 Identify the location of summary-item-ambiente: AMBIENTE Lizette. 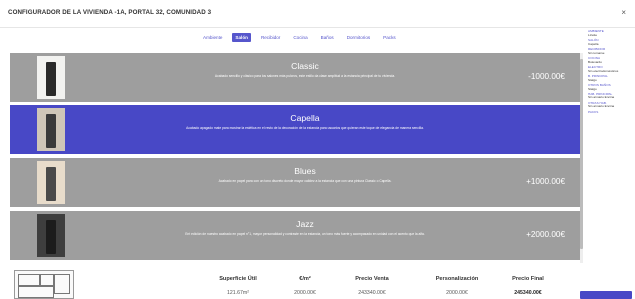
(610, 33).